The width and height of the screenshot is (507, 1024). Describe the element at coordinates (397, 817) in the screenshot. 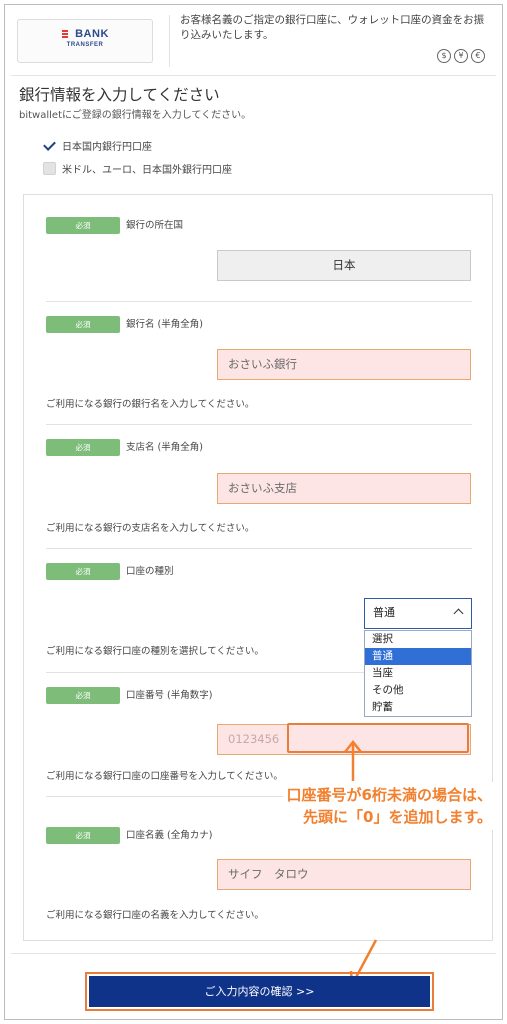

I see `annotation-line-2: 先頭に「0」を追加します。` at that location.